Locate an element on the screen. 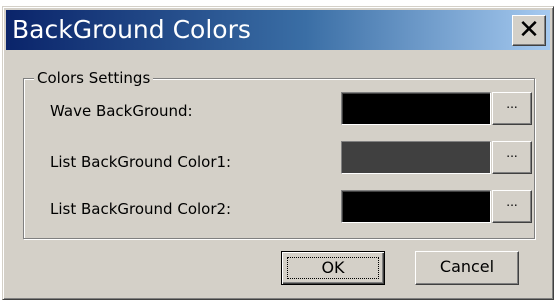  ok-button: OK is located at coordinates (333, 268).